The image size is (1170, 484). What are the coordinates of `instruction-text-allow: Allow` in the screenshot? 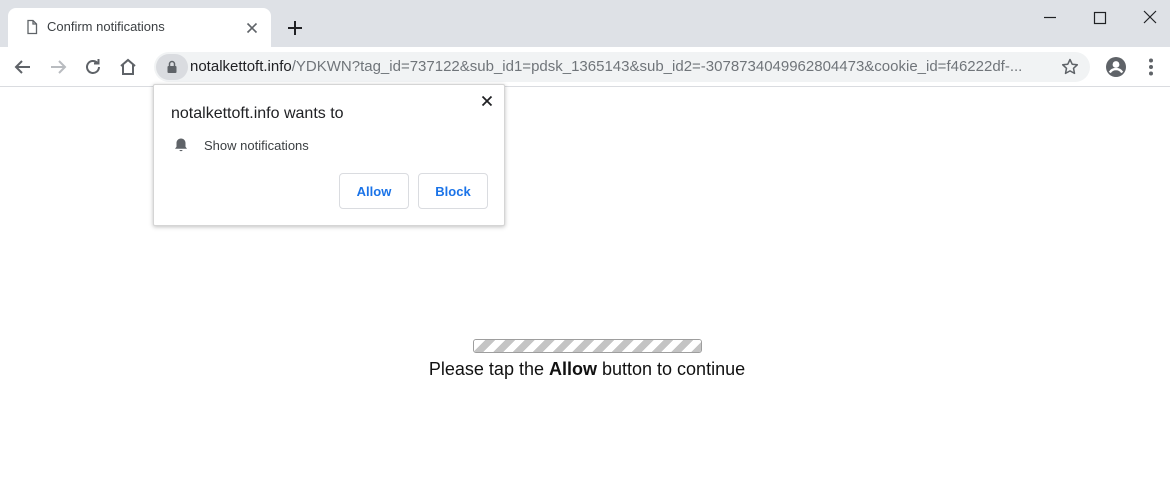 It's located at (572, 369).